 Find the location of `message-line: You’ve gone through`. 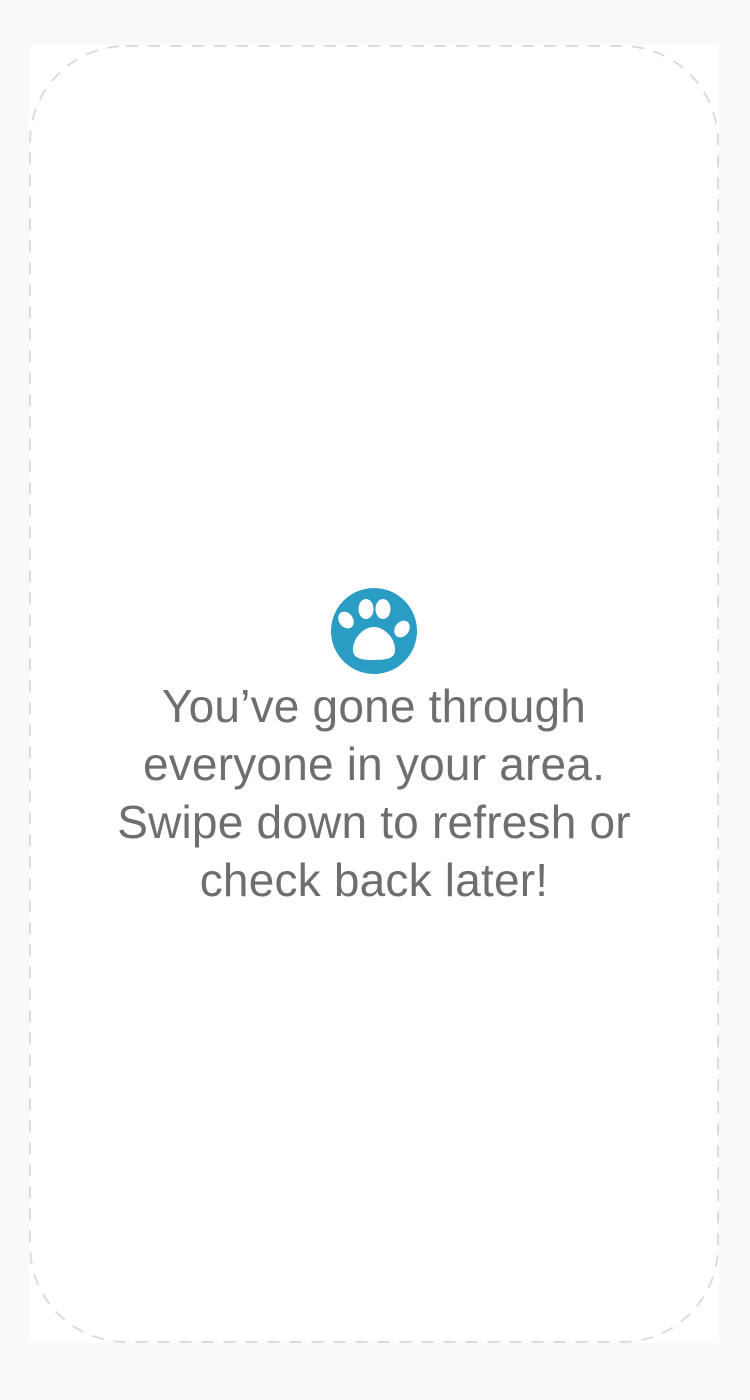

message-line: You’ve gone through is located at coordinates (374, 706).